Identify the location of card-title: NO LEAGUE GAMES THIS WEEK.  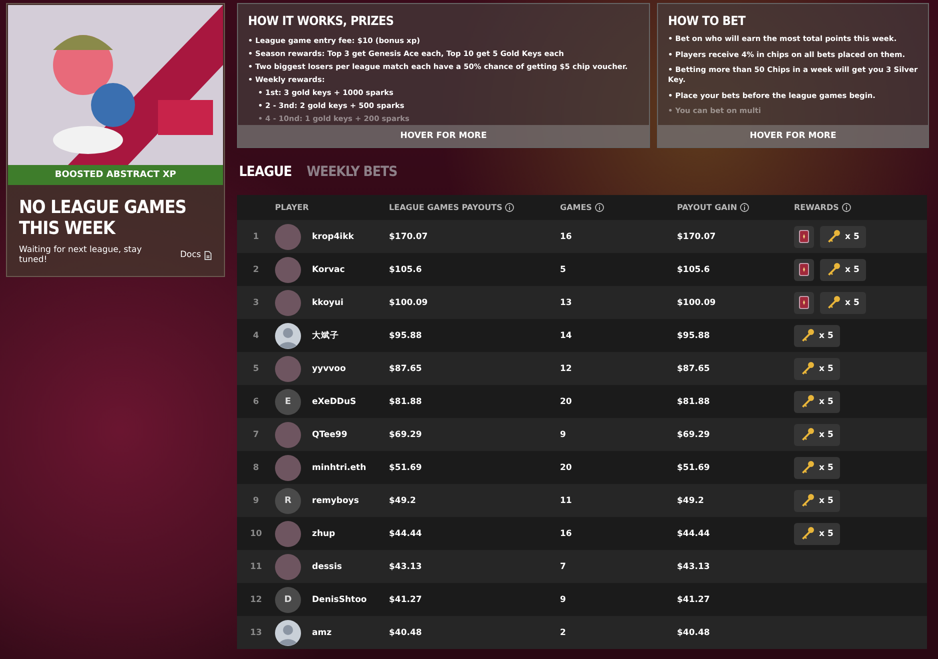
(103, 218).